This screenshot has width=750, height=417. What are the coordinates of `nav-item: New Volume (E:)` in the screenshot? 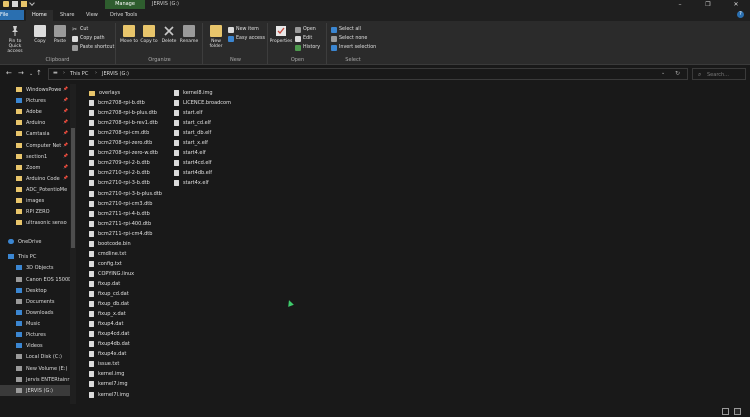 It's located at (35, 368).